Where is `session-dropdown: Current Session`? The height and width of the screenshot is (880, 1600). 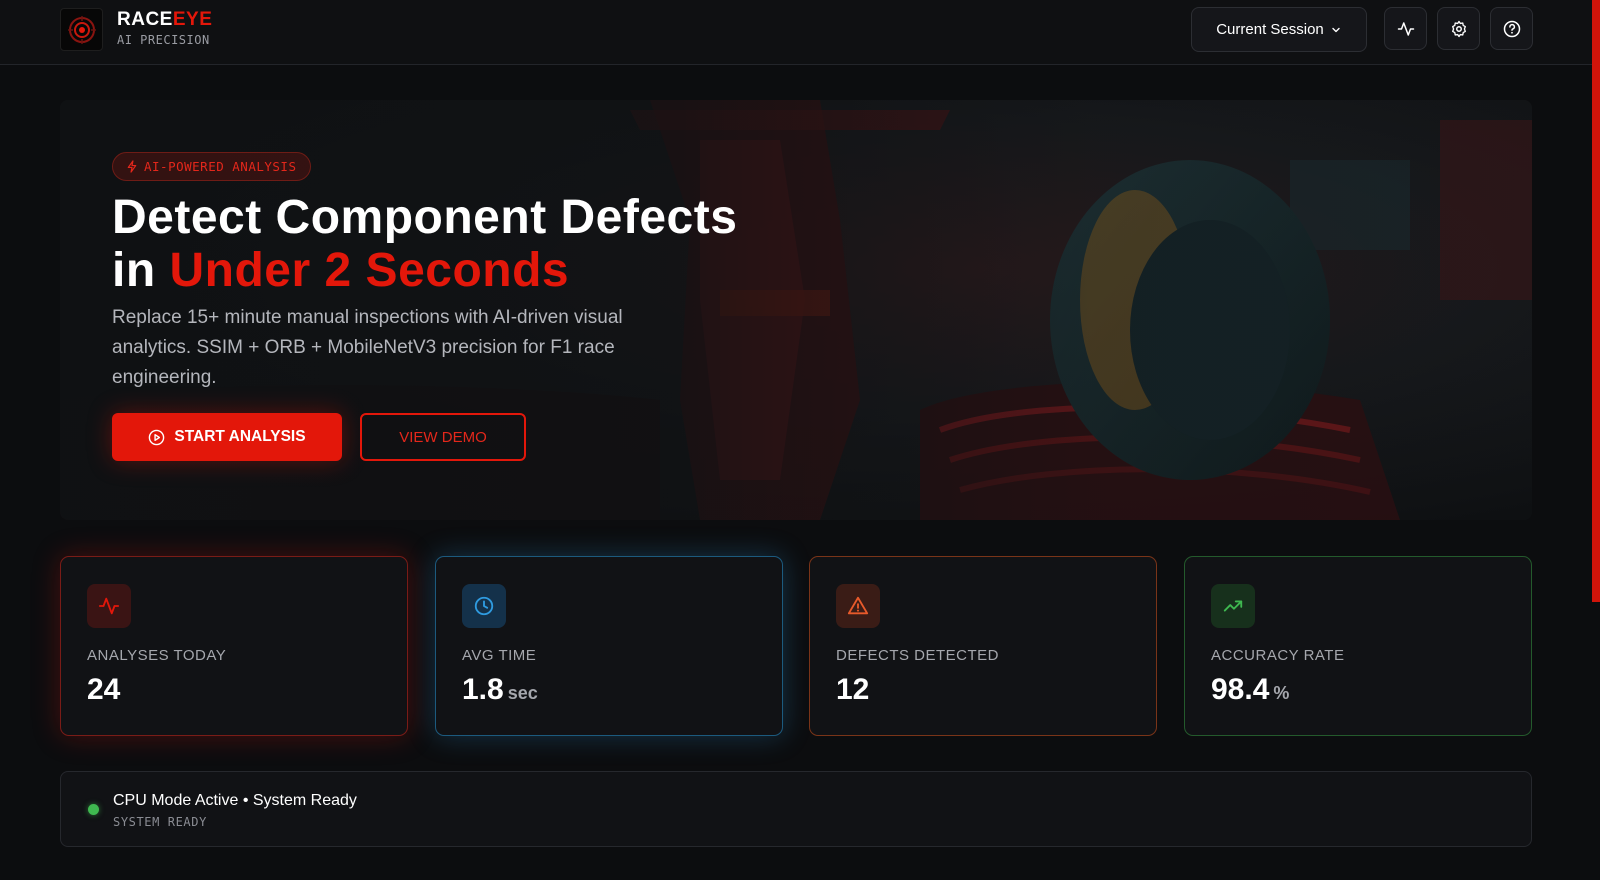 session-dropdown: Current Session is located at coordinates (1279, 29).